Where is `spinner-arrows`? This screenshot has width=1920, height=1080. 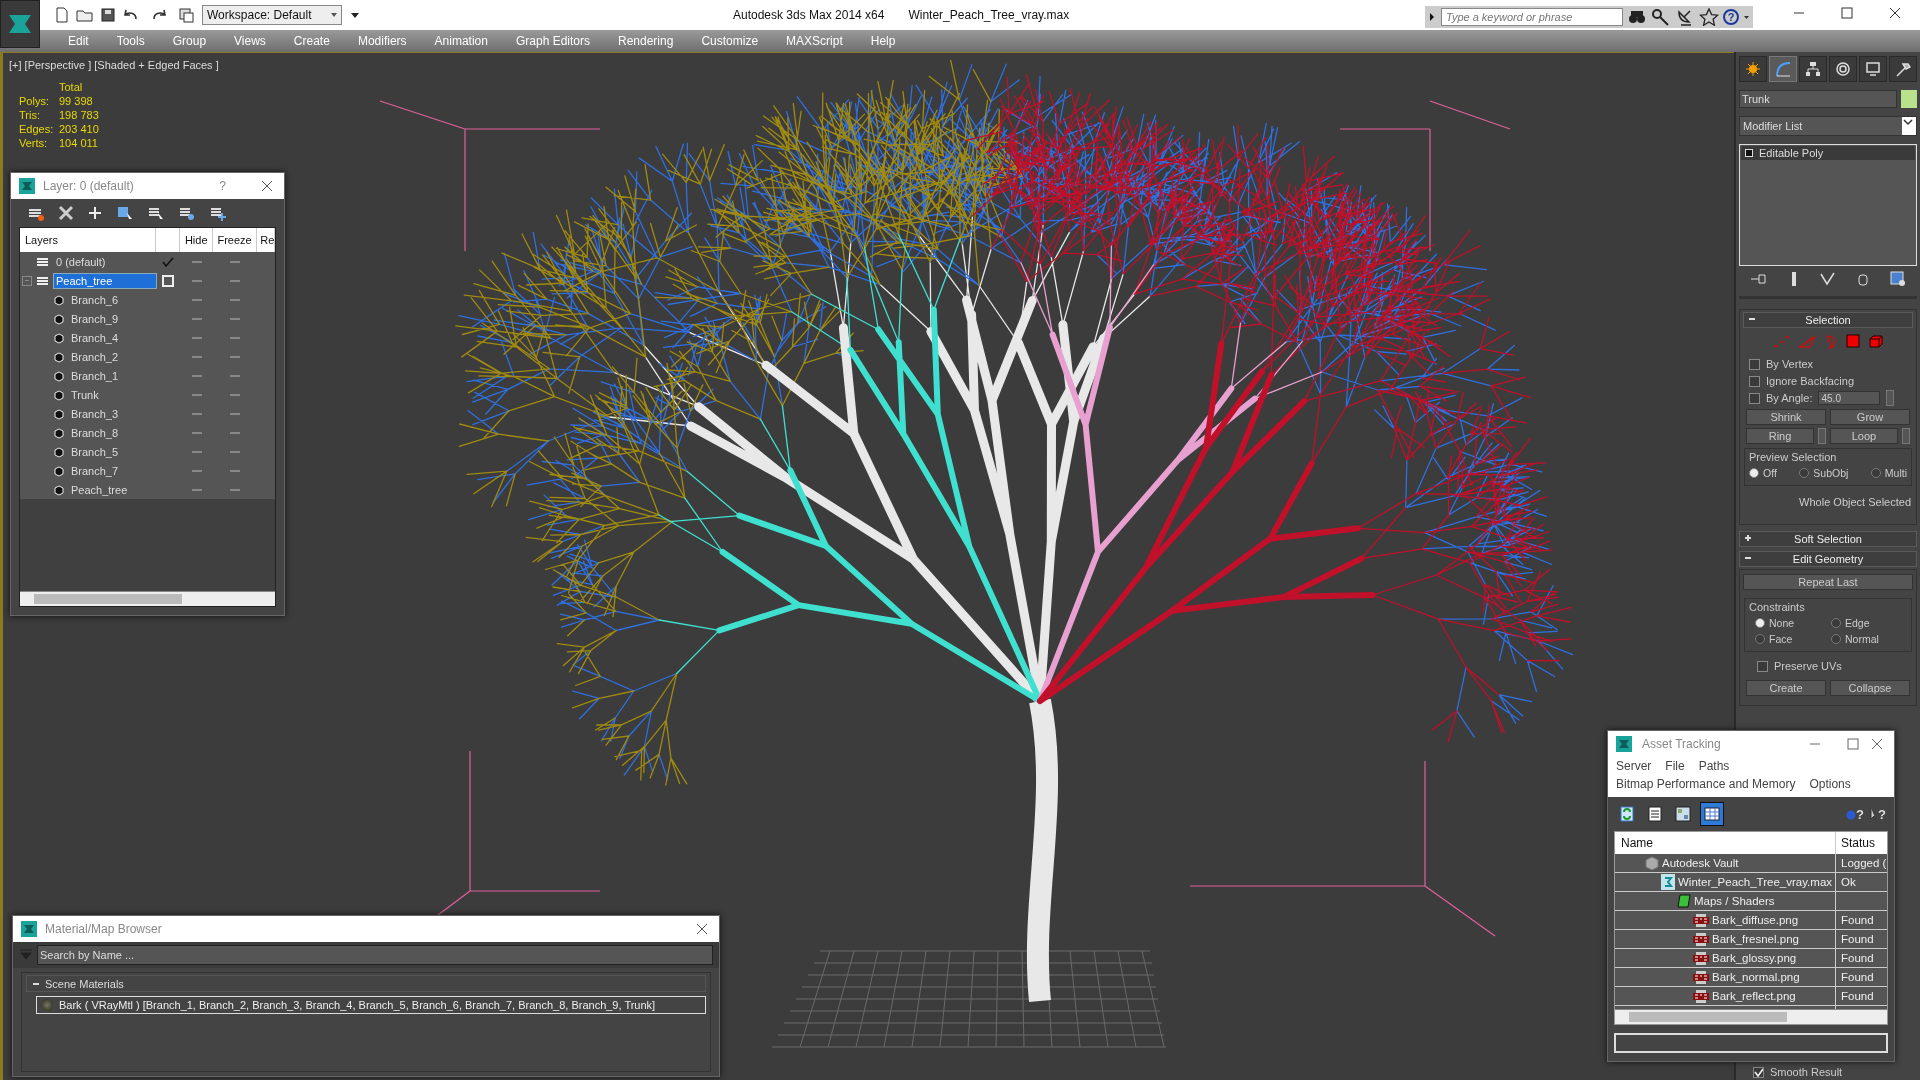
spinner-arrows is located at coordinates (1890, 398).